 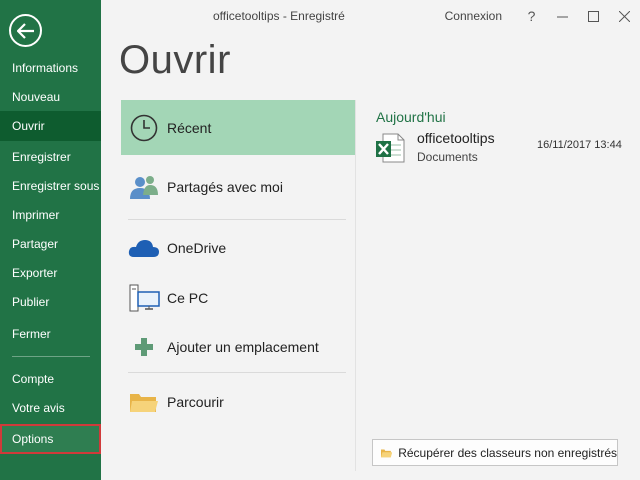 What do you see at coordinates (238, 402) in the screenshot?
I see `location-browse: Parcourir` at bounding box center [238, 402].